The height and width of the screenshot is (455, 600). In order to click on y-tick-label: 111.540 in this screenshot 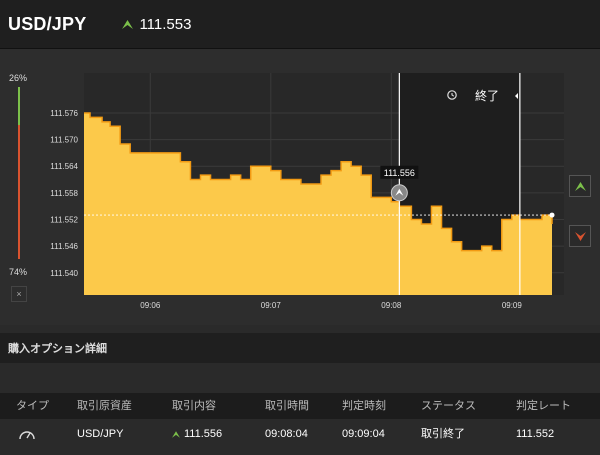, I will do `click(64, 273)`.